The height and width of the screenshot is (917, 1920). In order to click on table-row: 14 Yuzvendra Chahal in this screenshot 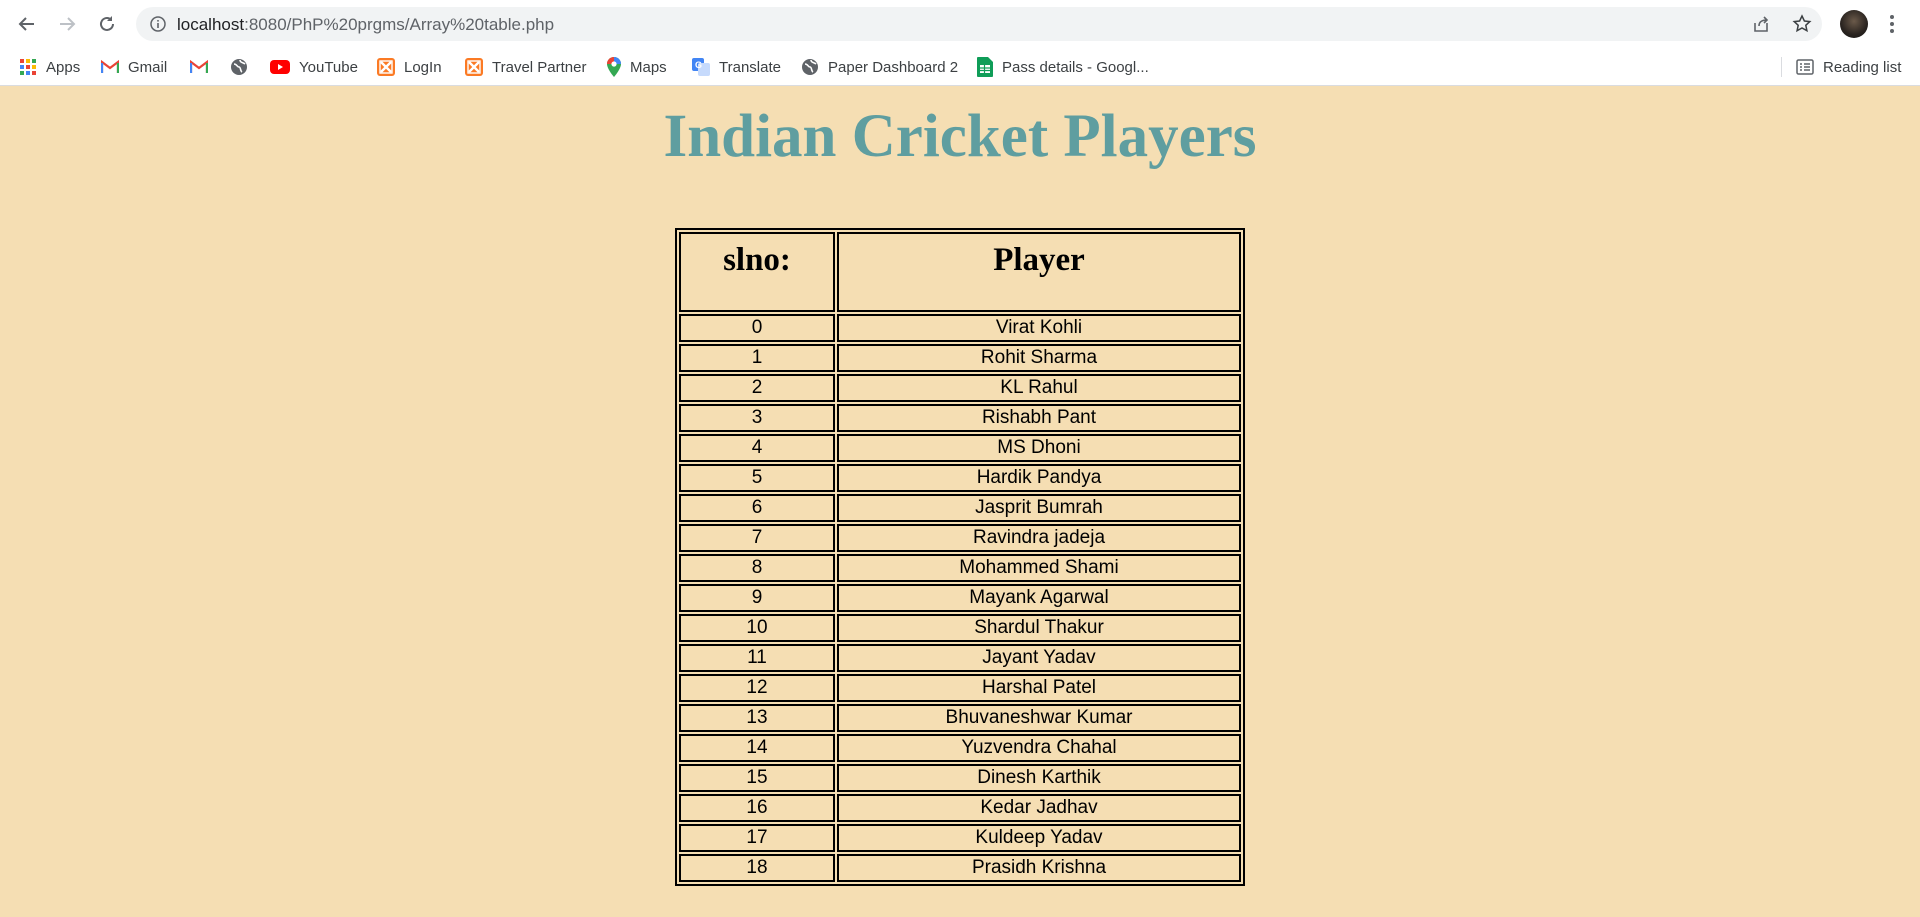, I will do `click(960, 748)`.